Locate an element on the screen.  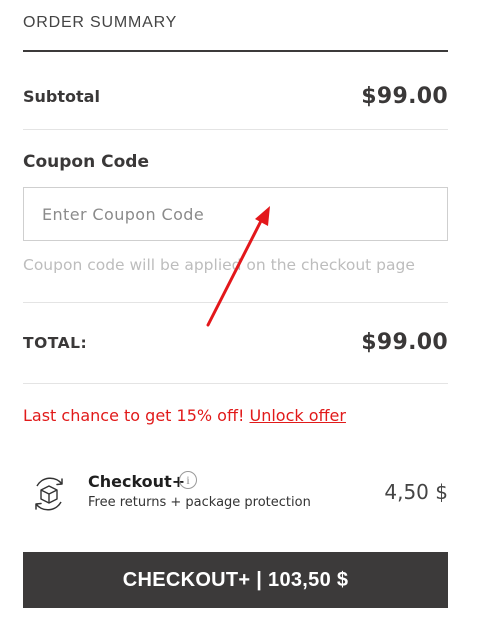
addon-price: 4,50 $ is located at coordinates (416, 492).